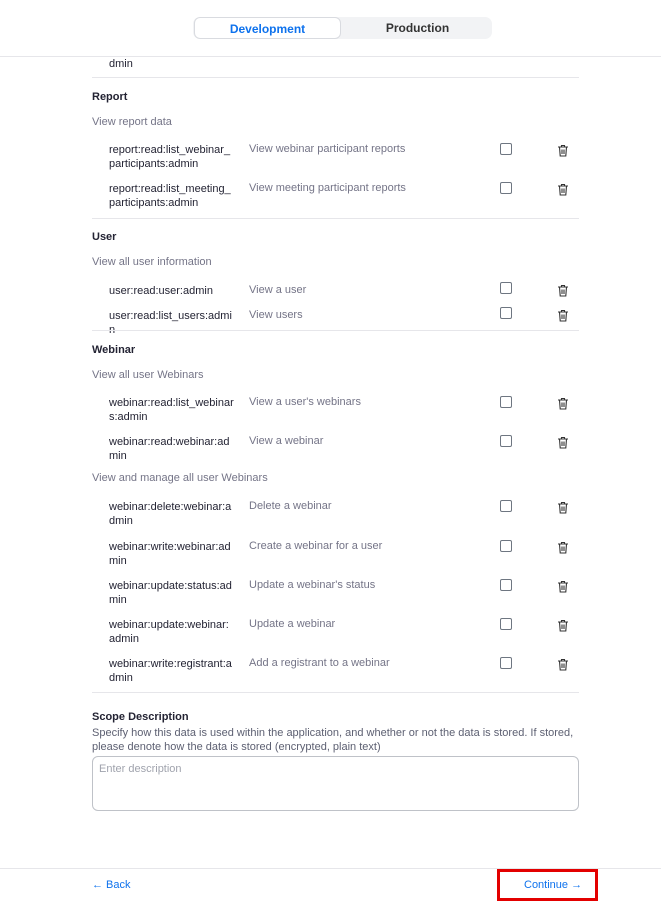 This screenshot has height=906, width=661. I want to click on tab-development: Development, so click(267, 28).